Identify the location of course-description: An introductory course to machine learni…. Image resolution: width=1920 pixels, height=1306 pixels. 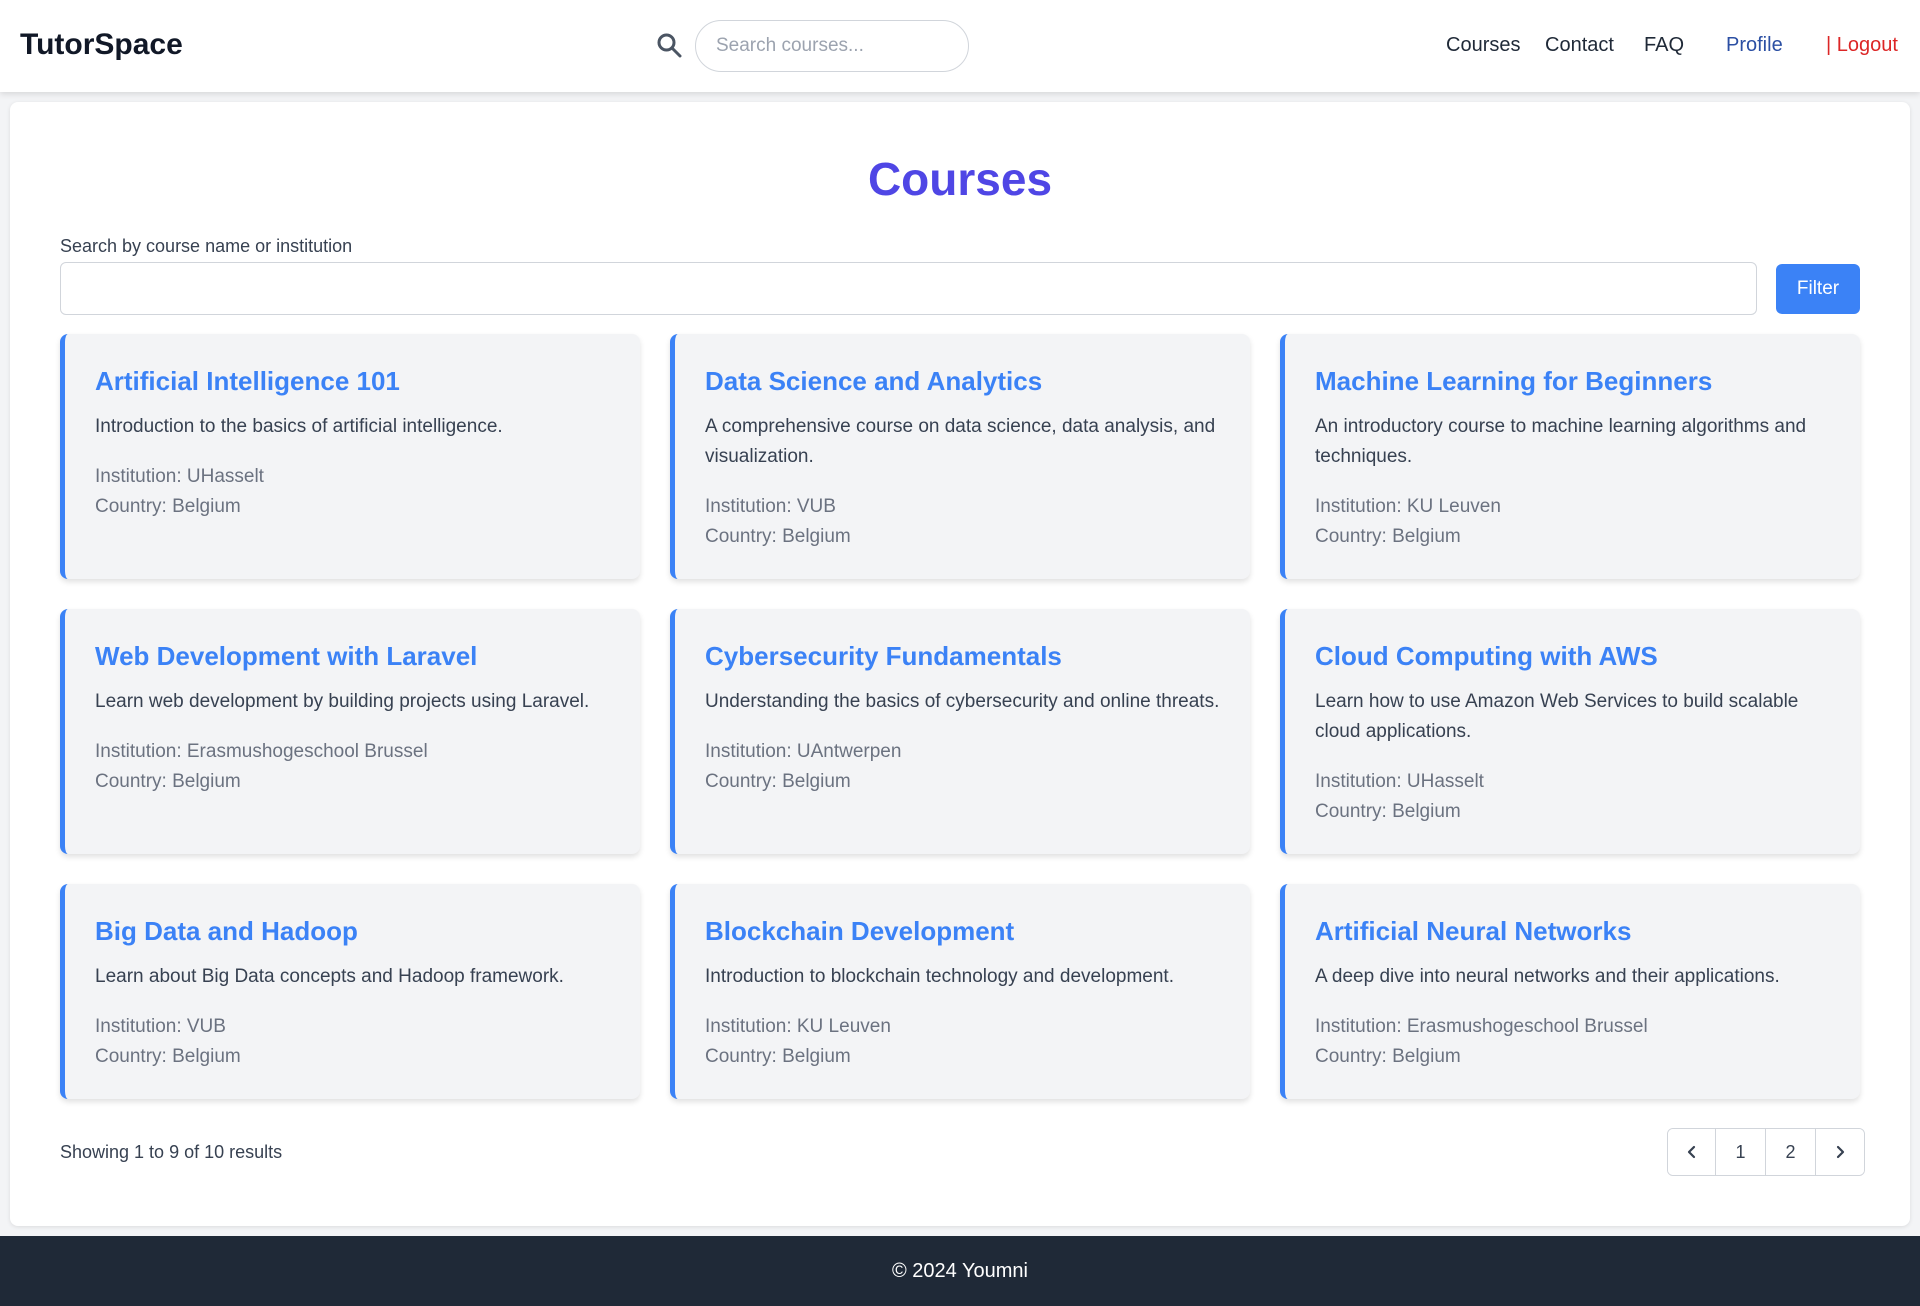
(1561, 441).